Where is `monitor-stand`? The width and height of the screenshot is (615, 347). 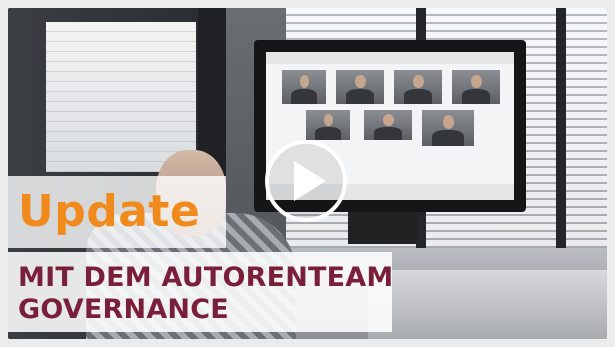
monitor-stand is located at coordinates (383, 228).